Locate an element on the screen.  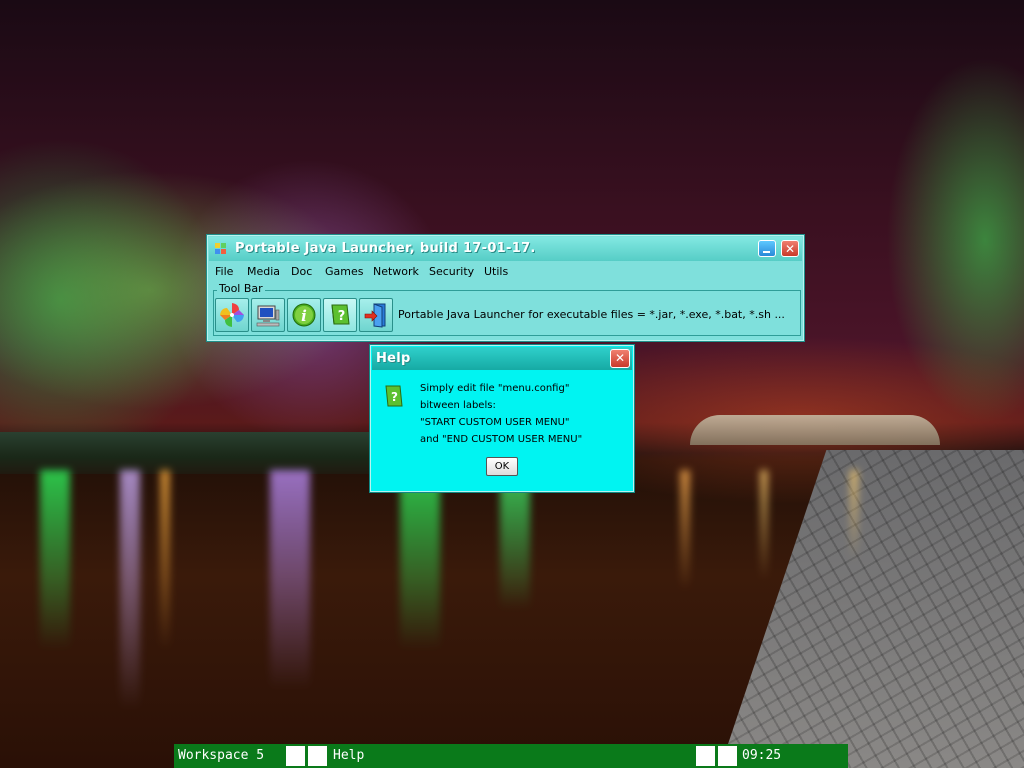
menu-games: Games is located at coordinates (344, 271).